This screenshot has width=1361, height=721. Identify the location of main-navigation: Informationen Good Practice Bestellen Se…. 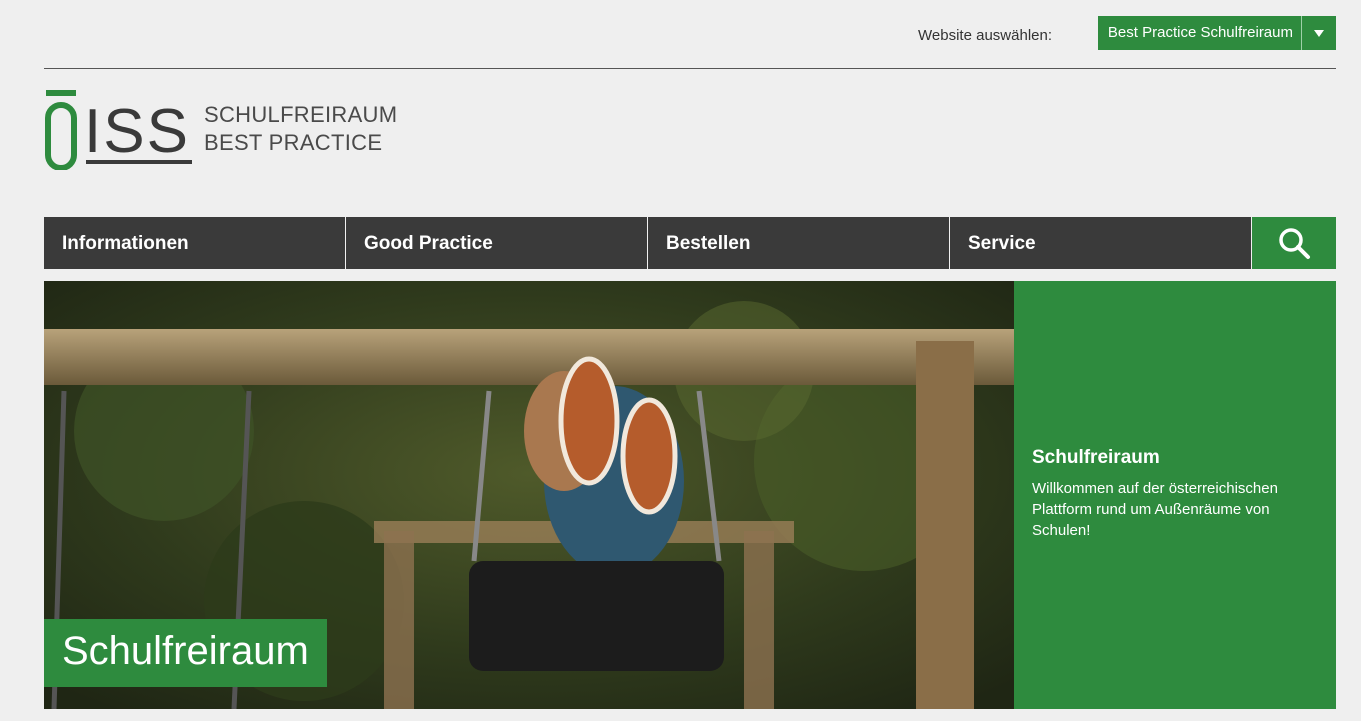
(690, 243).